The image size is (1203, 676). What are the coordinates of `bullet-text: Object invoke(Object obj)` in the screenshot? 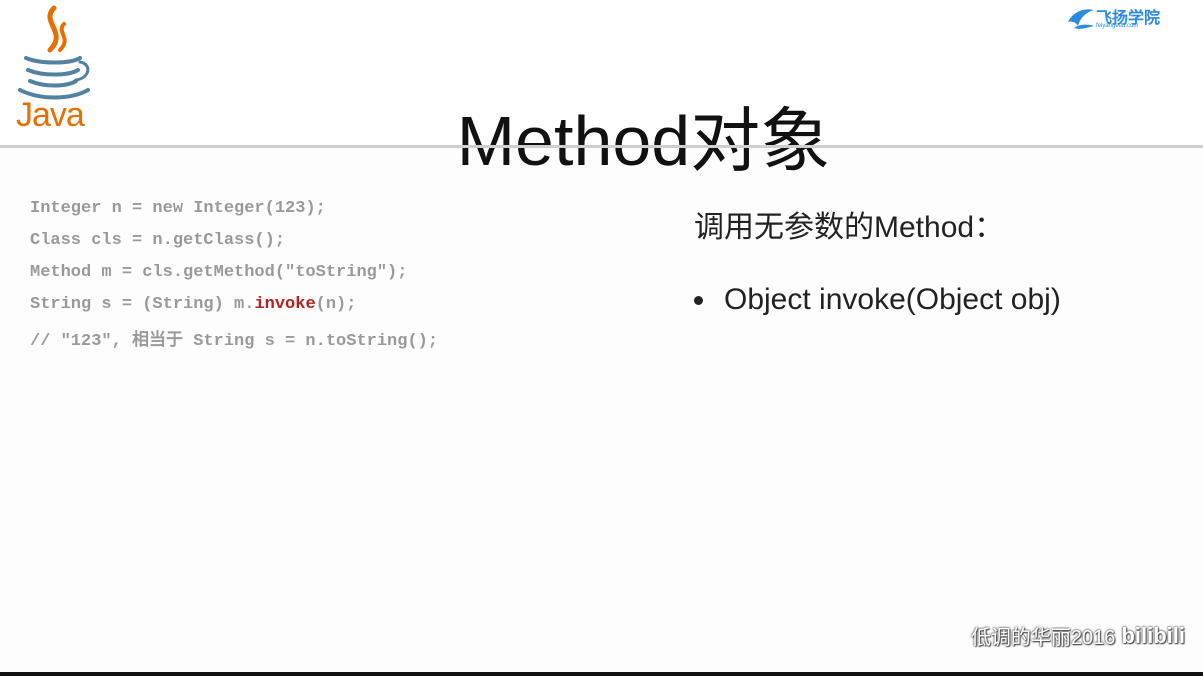 It's located at (892, 299).